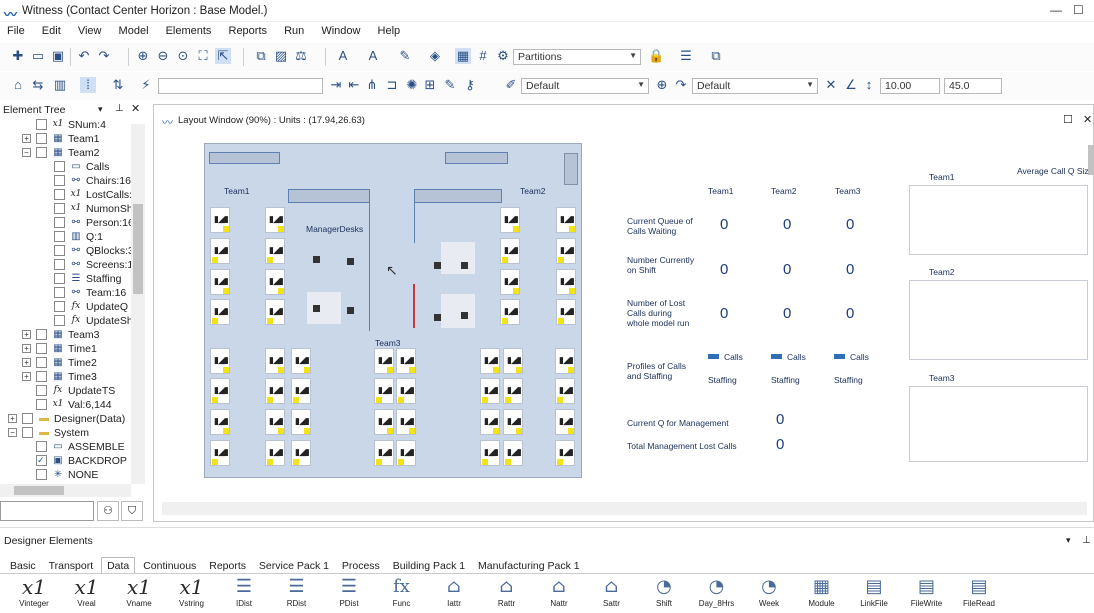 The image size is (1094, 613). What do you see at coordinates (656, 56) in the screenshot?
I see `lock-icon: 🔒` at bounding box center [656, 56].